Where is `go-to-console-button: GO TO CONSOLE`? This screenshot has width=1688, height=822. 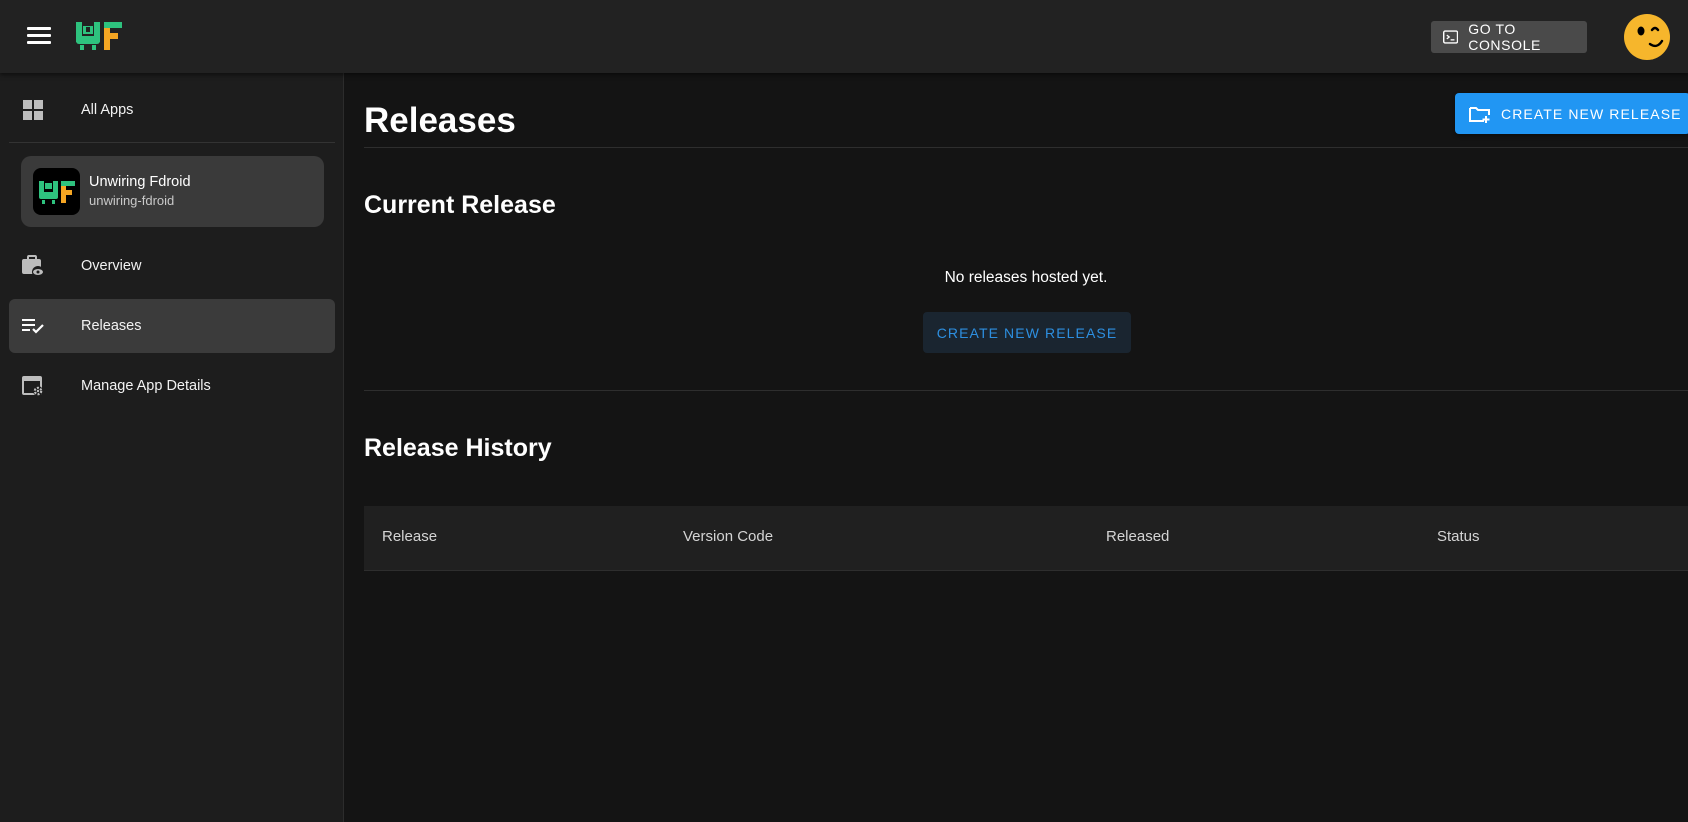 go-to-console-button: GO TO CONSOLE is located at coordinates (1509, 37).